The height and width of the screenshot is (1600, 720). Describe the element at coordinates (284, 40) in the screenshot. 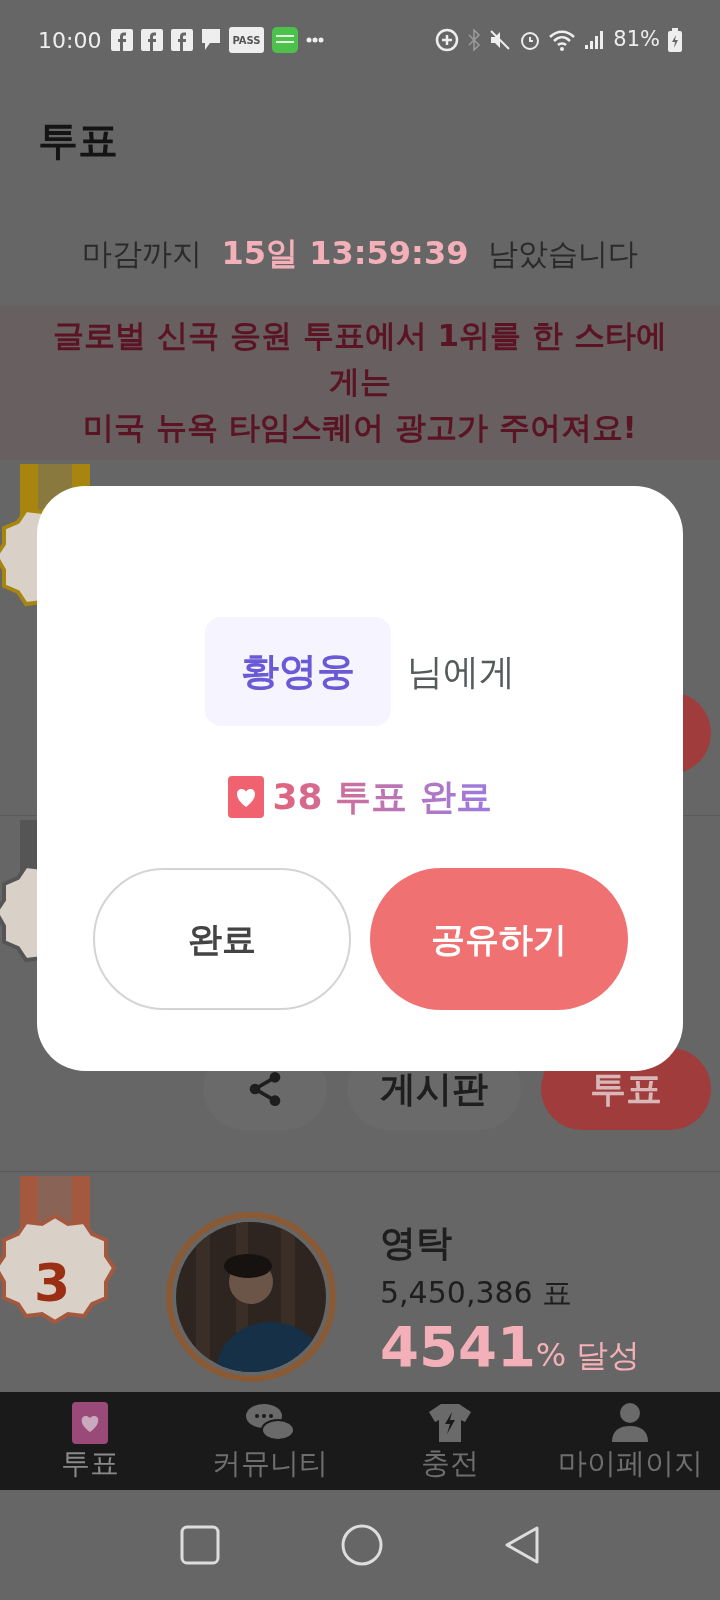

I see `app-icon` at that location.